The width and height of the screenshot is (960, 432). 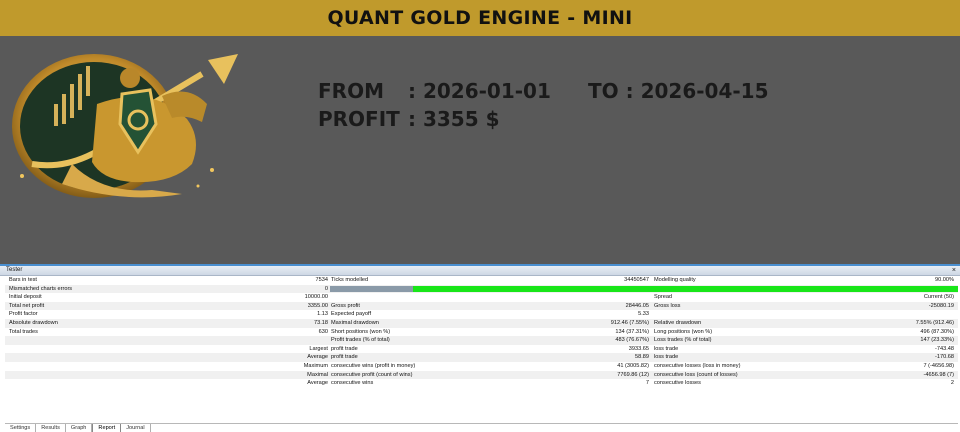 I want to click on row-value: 5.33, so click(x=643, y=314).